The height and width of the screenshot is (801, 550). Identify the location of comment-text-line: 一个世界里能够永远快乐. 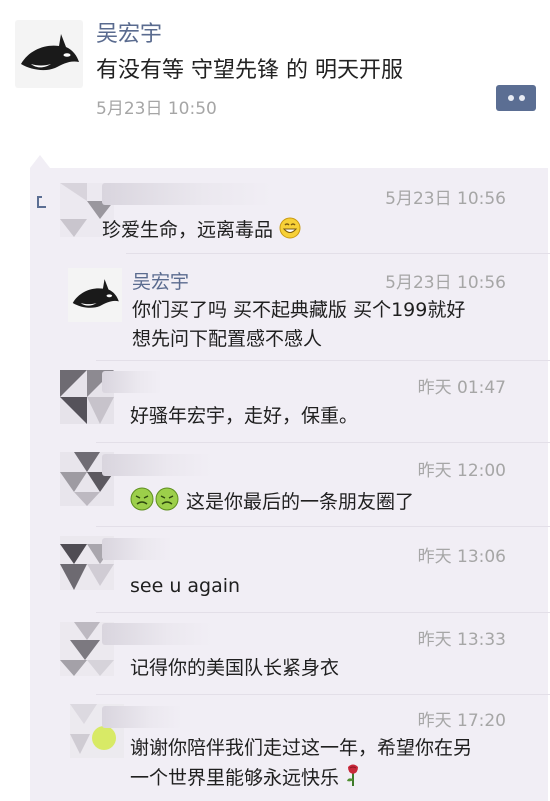
(301, 778).